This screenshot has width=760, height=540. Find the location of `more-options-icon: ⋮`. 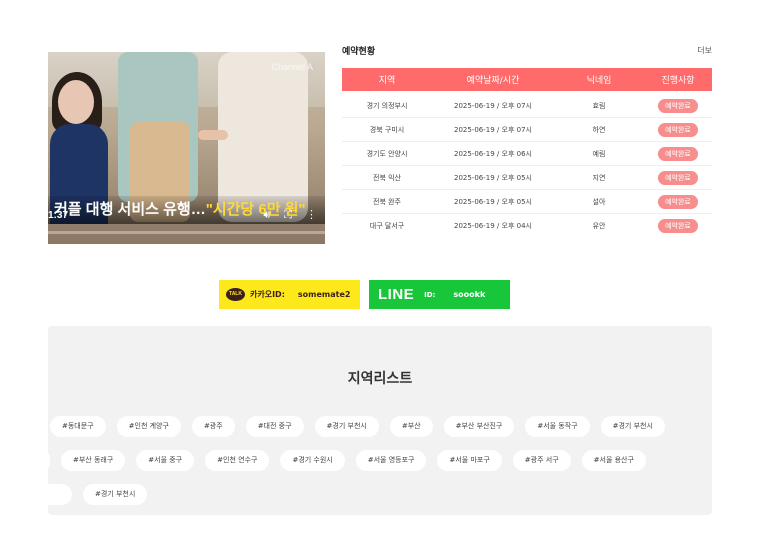

more-options-icon: ⋮ is located at coordinates (311, 215).